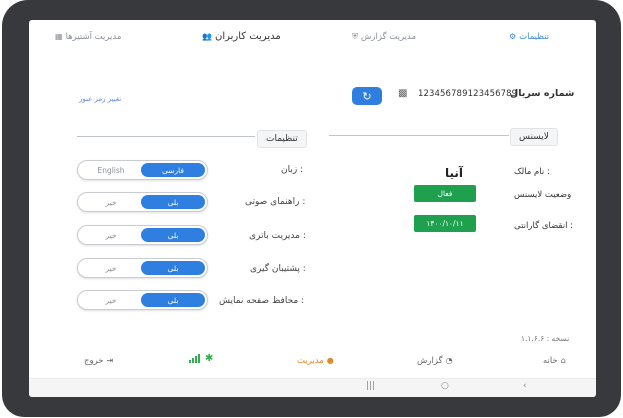  I want to click on nav-manage: مدیریت ●, so click(315, 361).